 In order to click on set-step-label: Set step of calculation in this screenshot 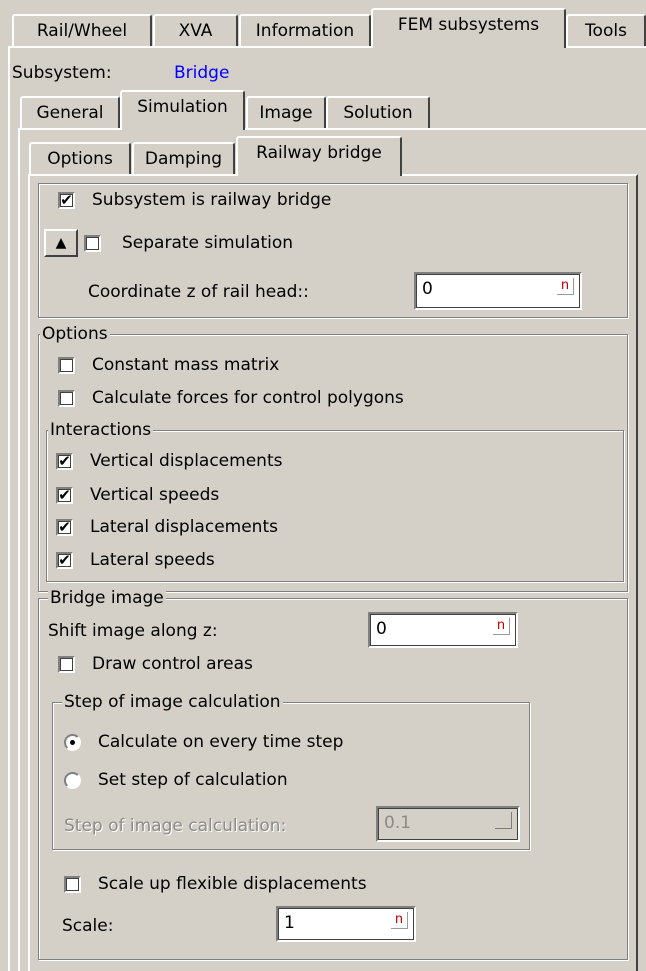, I will do `click(193, 780)`.